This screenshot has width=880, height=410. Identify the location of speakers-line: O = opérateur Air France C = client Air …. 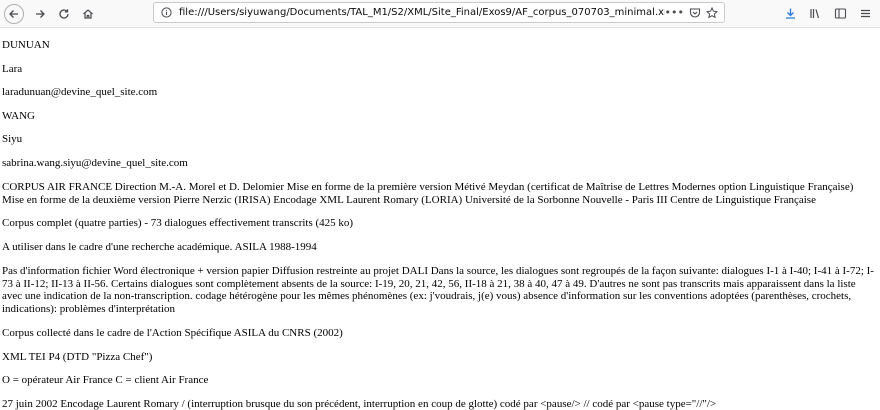
(440, 380).